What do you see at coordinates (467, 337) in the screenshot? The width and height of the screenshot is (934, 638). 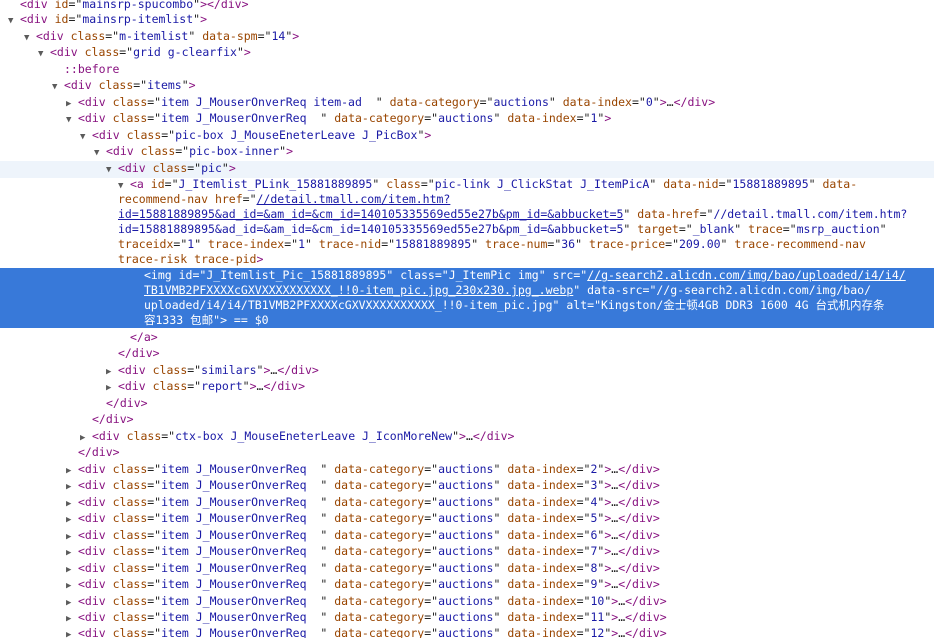 I see `dom-node-row: </a>` at bounding box center [467, 337].